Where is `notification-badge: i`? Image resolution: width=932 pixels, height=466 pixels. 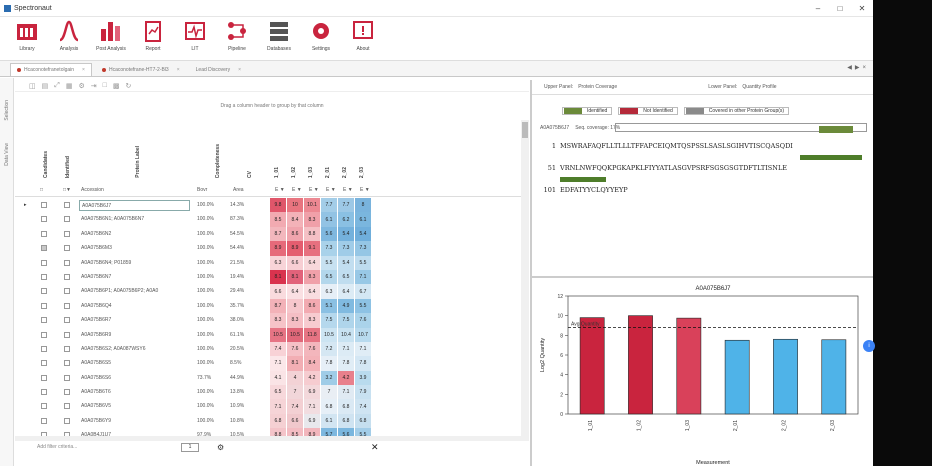
notification-badge: i is located at coordinates (869, 346).